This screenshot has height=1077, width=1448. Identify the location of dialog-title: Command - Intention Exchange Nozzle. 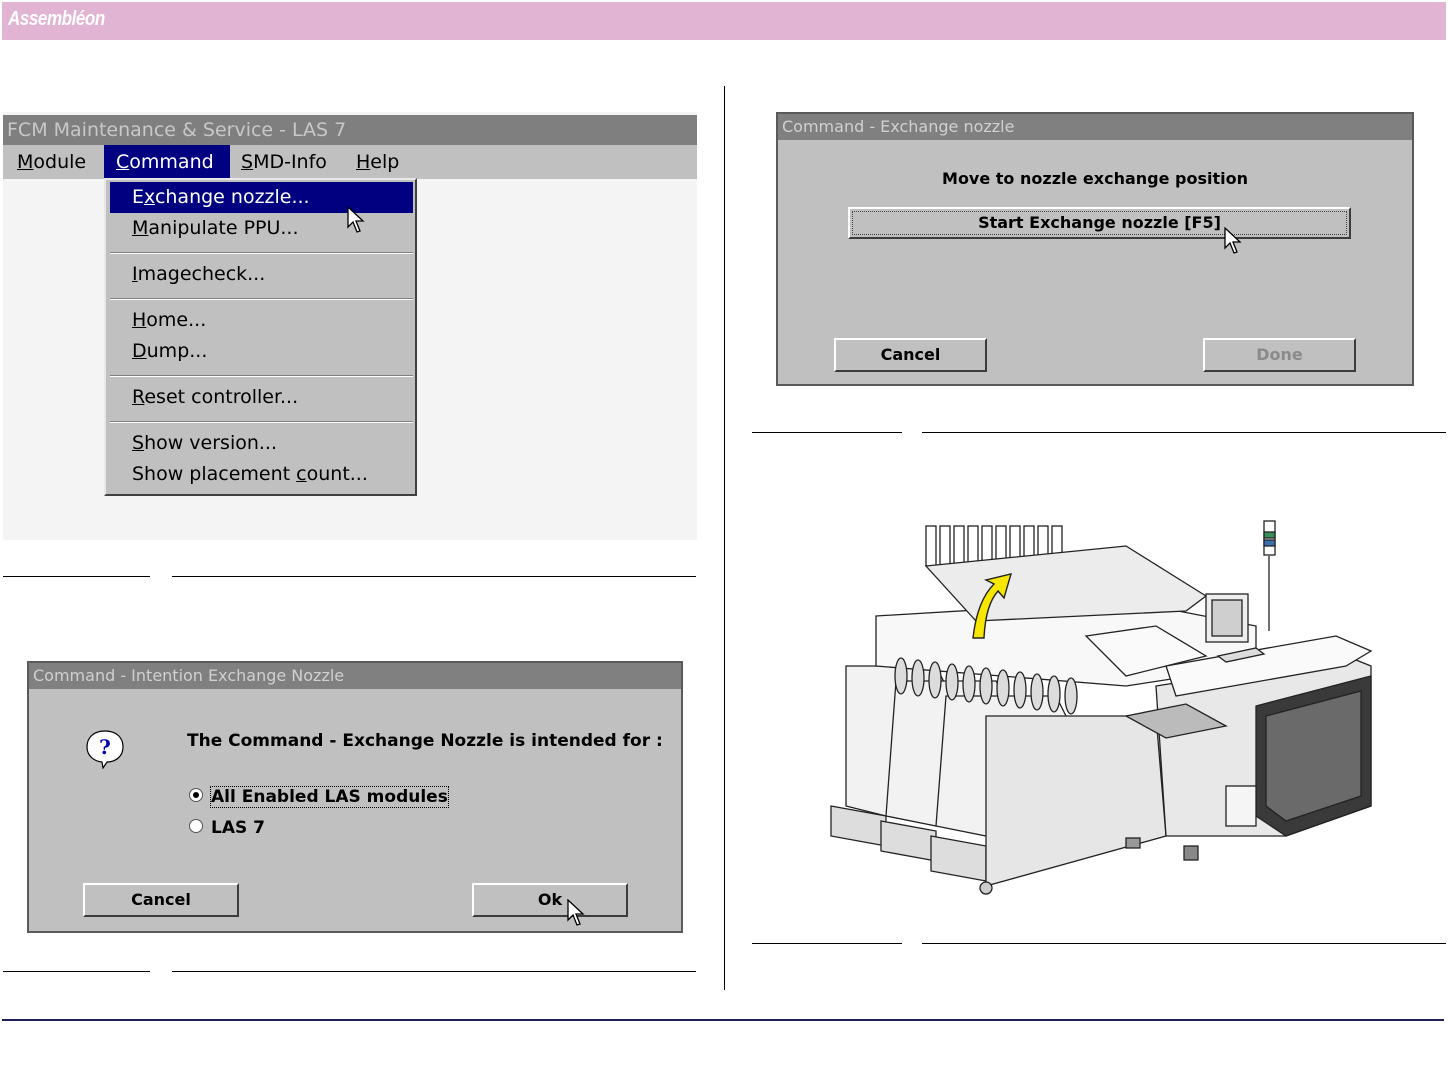
(355, 676).